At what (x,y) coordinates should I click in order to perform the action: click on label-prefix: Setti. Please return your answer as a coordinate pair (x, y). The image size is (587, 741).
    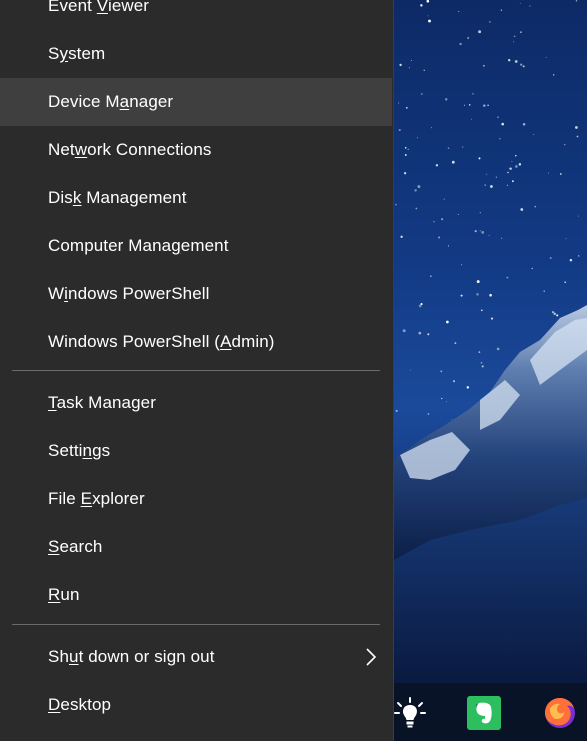
    Looking at the image, I should click on (65, 450).